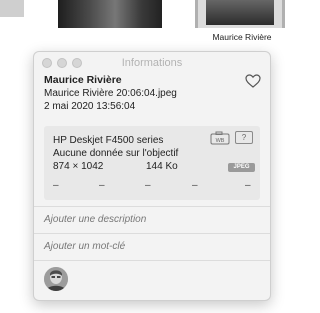  What do you see at coordinates (110, 14) in the screenshot?
I see `photo-thumbnail-middle` at bounding box center [110, 14].